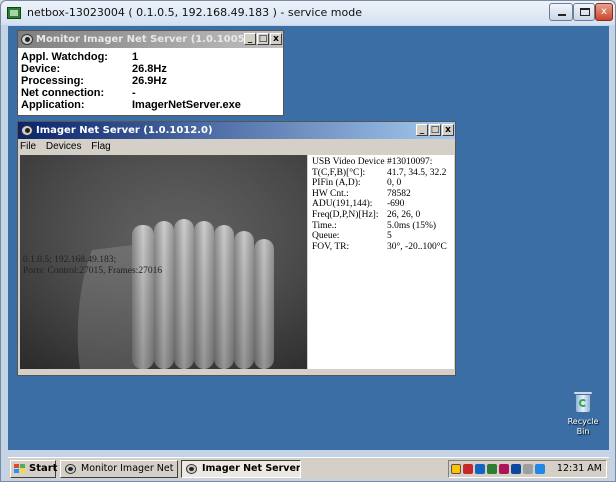  Describe the element at coordinates (399, 193) in the screenshot. I see `info-value: 78582` at that location.